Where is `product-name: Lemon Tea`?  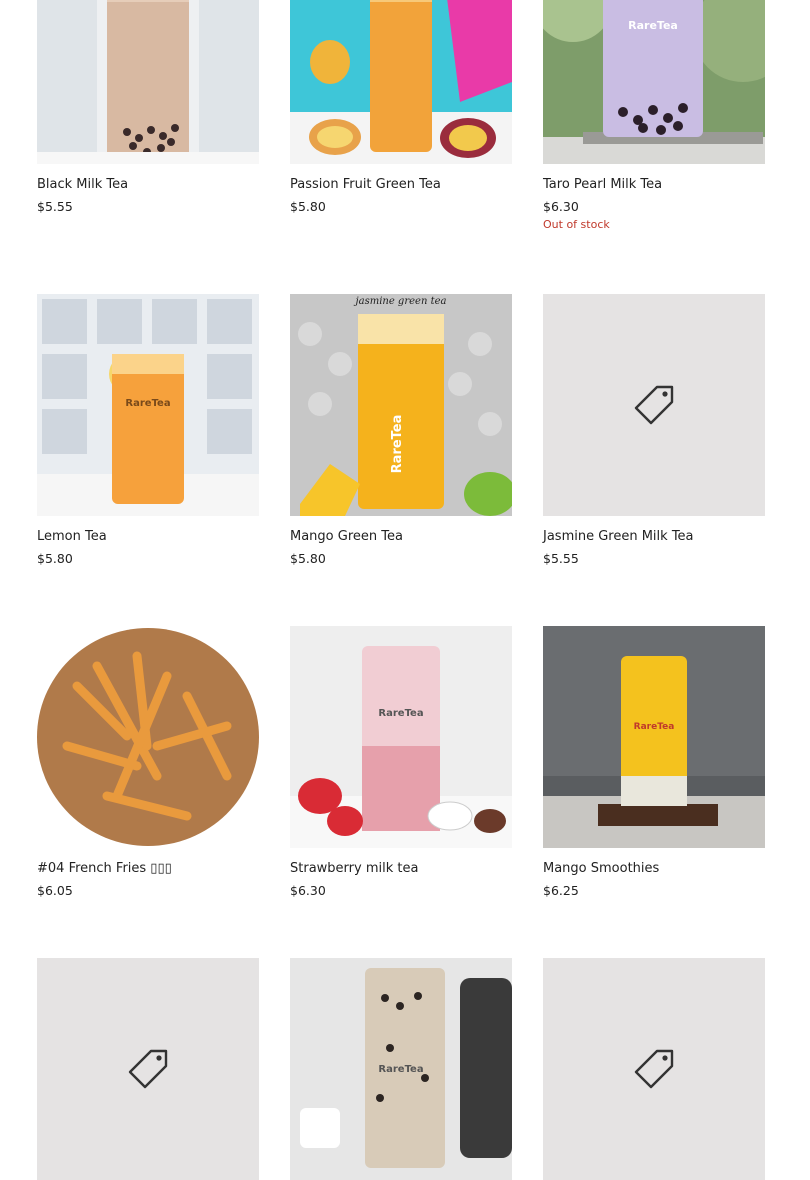 product-name: Lemon Tea is located at coordinates (148, 537).